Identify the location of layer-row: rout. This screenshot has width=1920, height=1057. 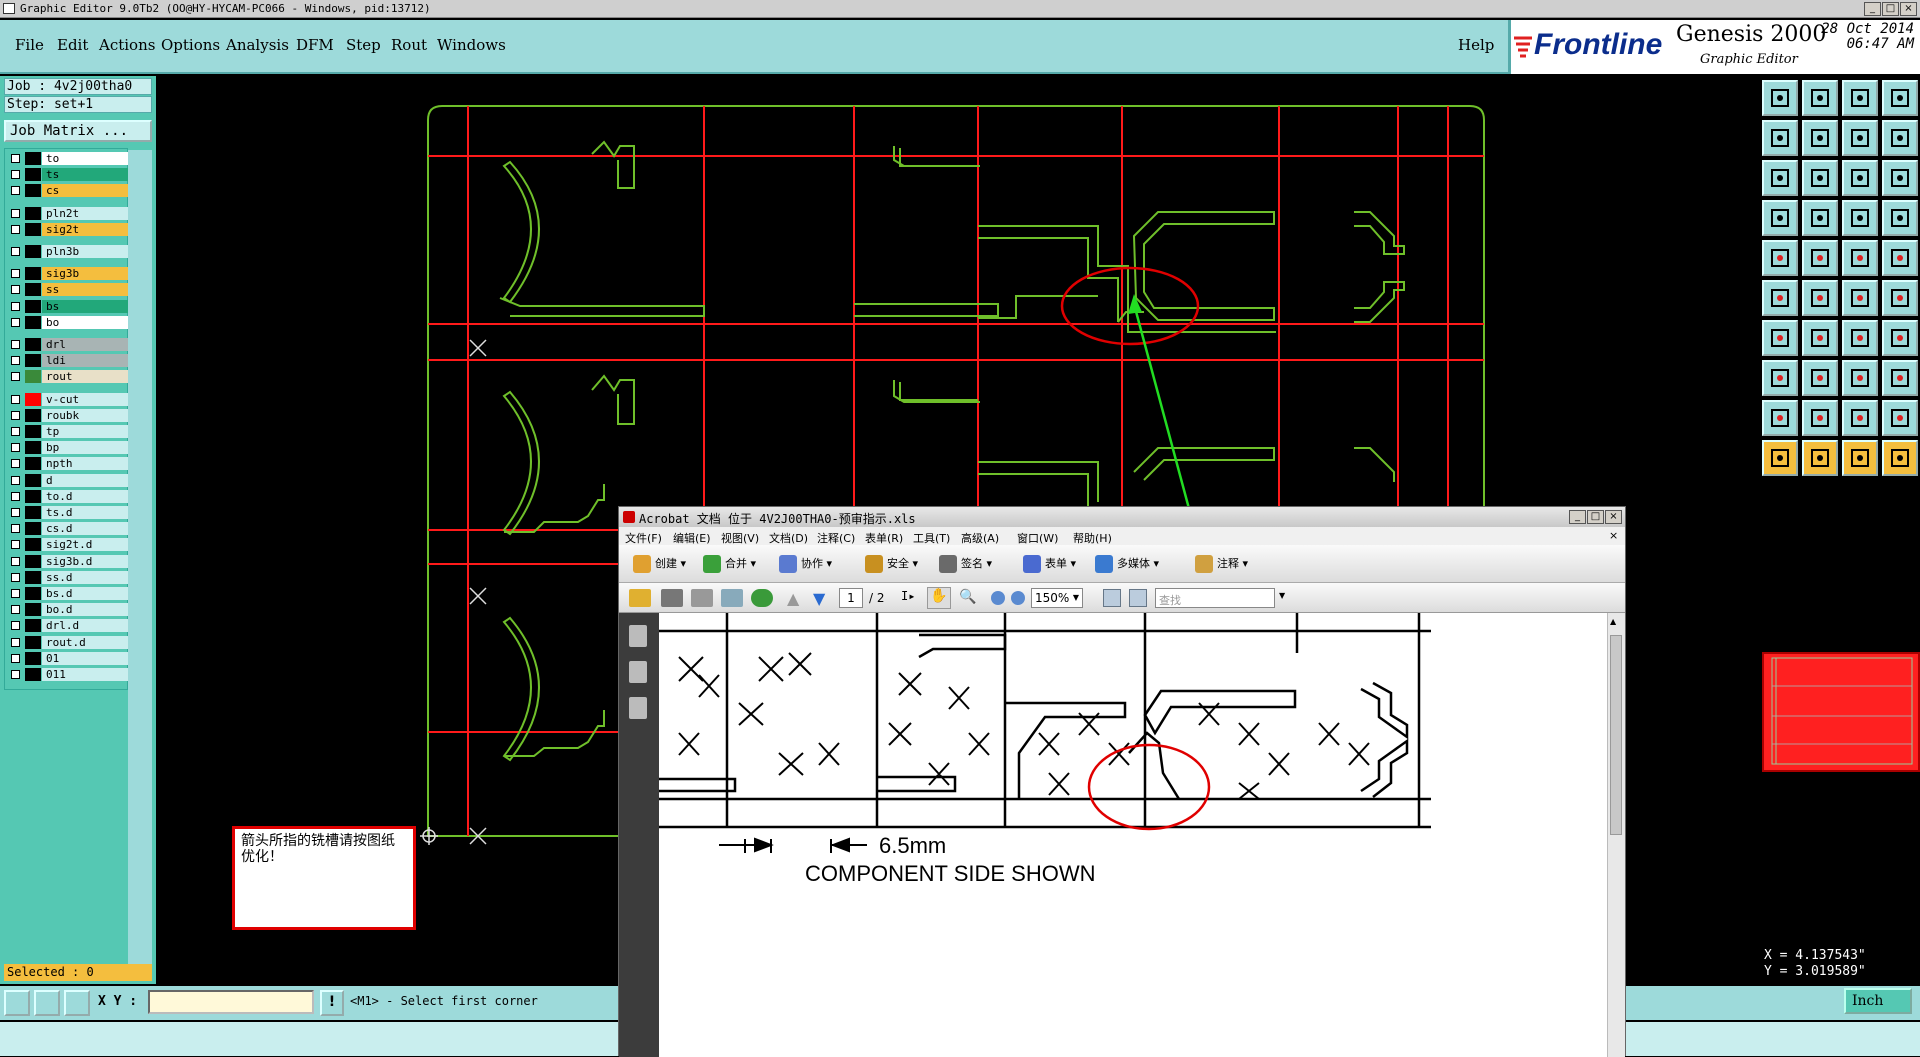
(67, 376).